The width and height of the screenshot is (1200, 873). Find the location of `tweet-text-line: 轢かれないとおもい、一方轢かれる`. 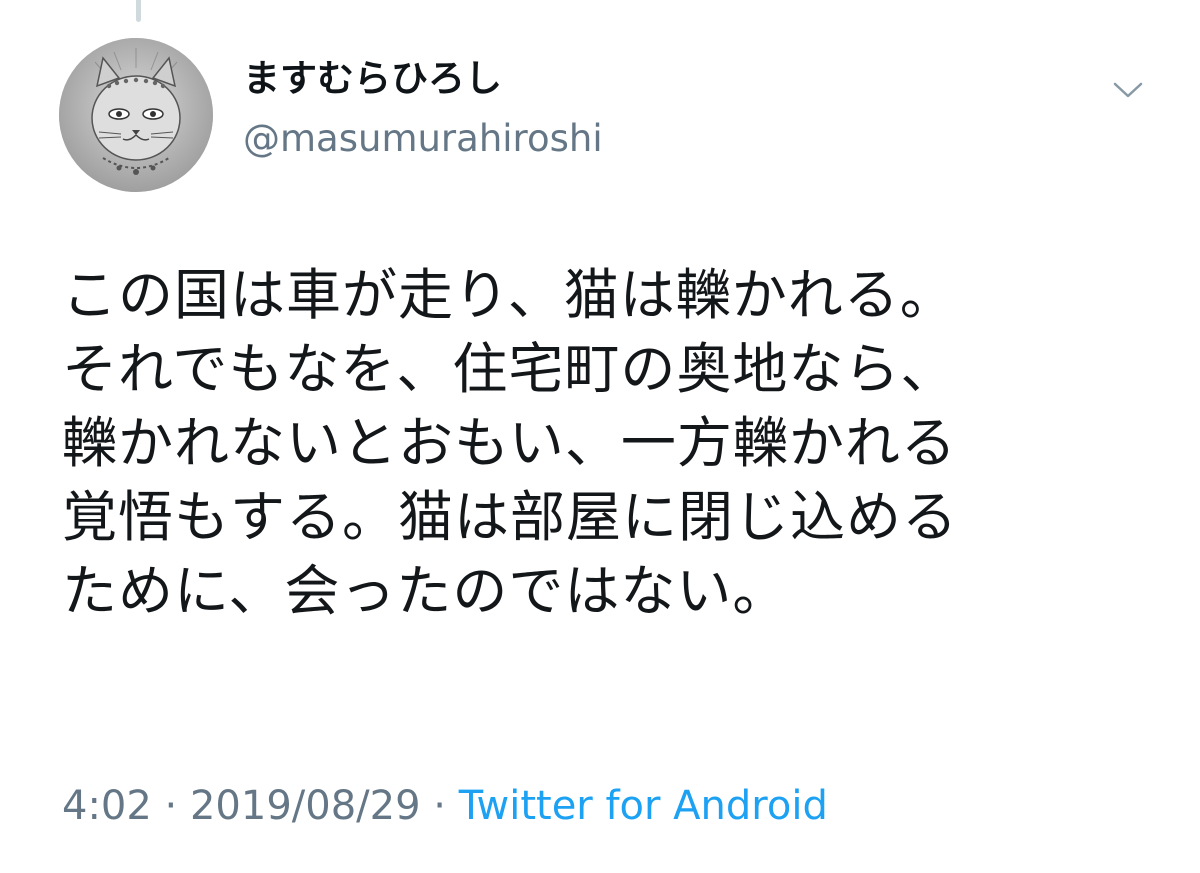

tweet-text-line: 轢かれないとおもい、一方轢かれる is located at coordinates (509, 443).